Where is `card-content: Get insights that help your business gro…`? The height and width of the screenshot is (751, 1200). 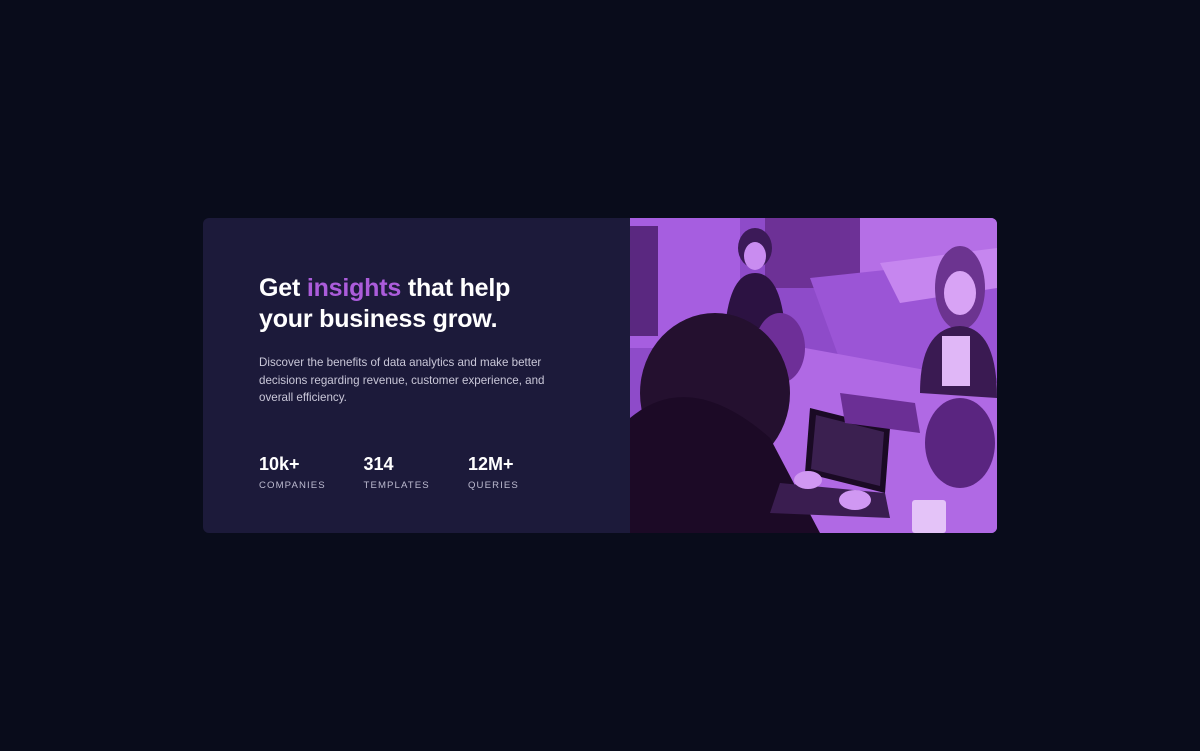
card-content: Get insights that help your business gro… is located at coordinates (416, 375).